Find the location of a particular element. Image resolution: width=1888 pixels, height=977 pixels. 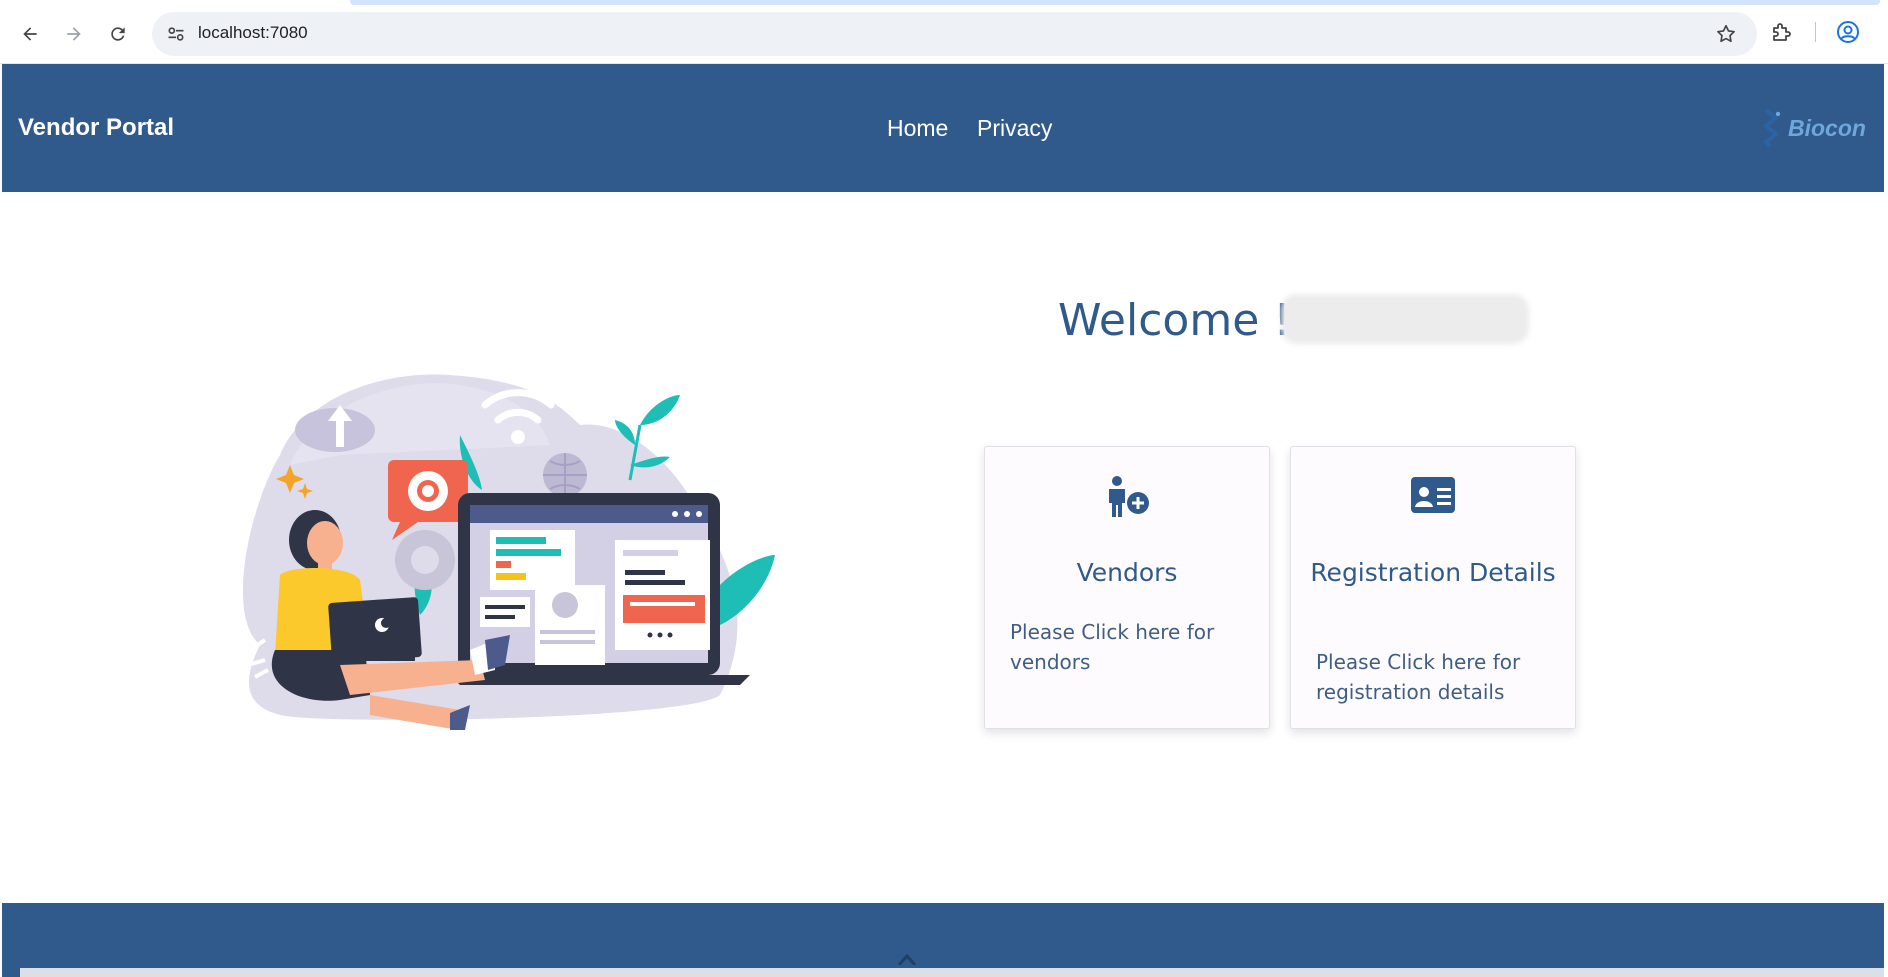

address-bar: localhost:7080 is located at coordinates (954, 34).